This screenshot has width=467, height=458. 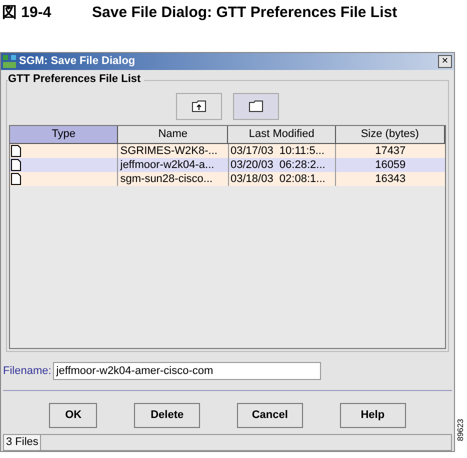 I want to click on folder-up-icon, so click(x=199, y=106).